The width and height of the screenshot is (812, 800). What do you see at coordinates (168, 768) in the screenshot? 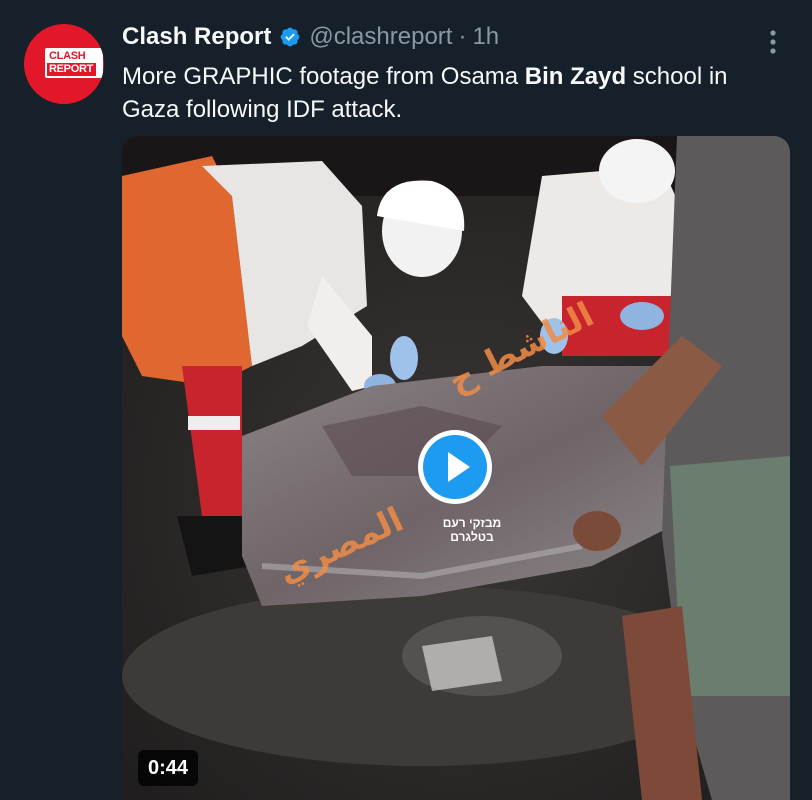
I see `video-duration-badge: 0:44` at bounding box center [168, 768].